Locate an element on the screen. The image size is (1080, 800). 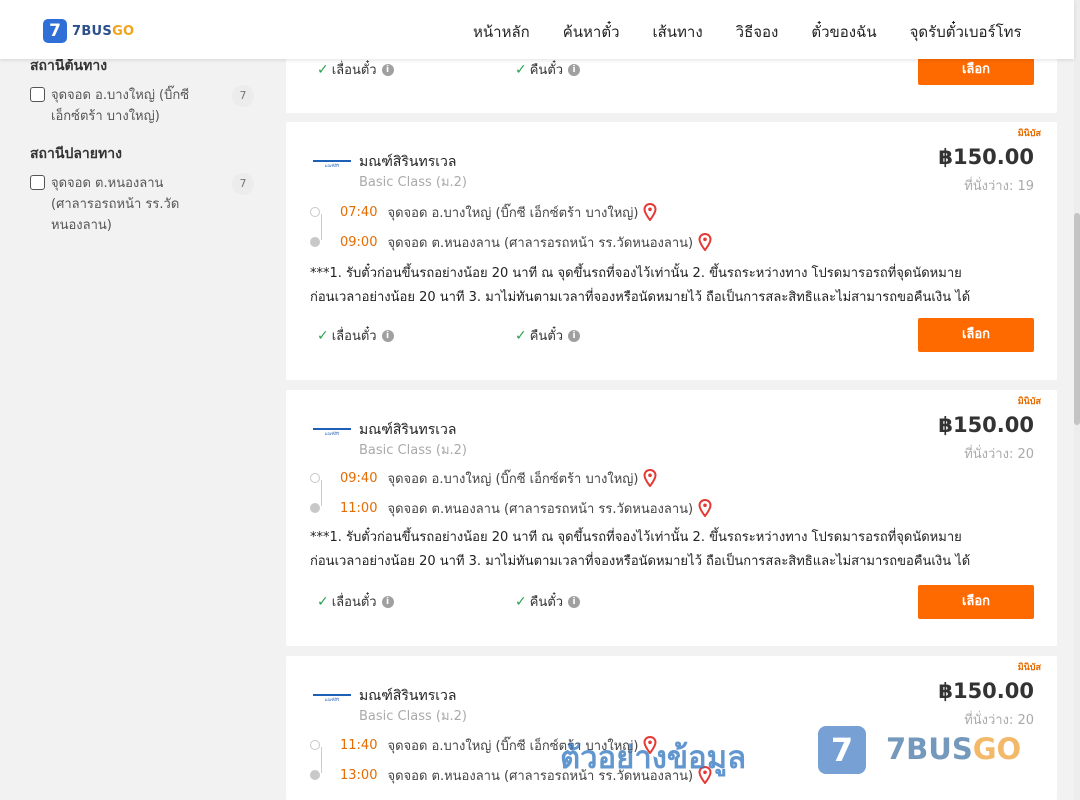
arrival-time: 13:00 is located at coordinates (359, 775).